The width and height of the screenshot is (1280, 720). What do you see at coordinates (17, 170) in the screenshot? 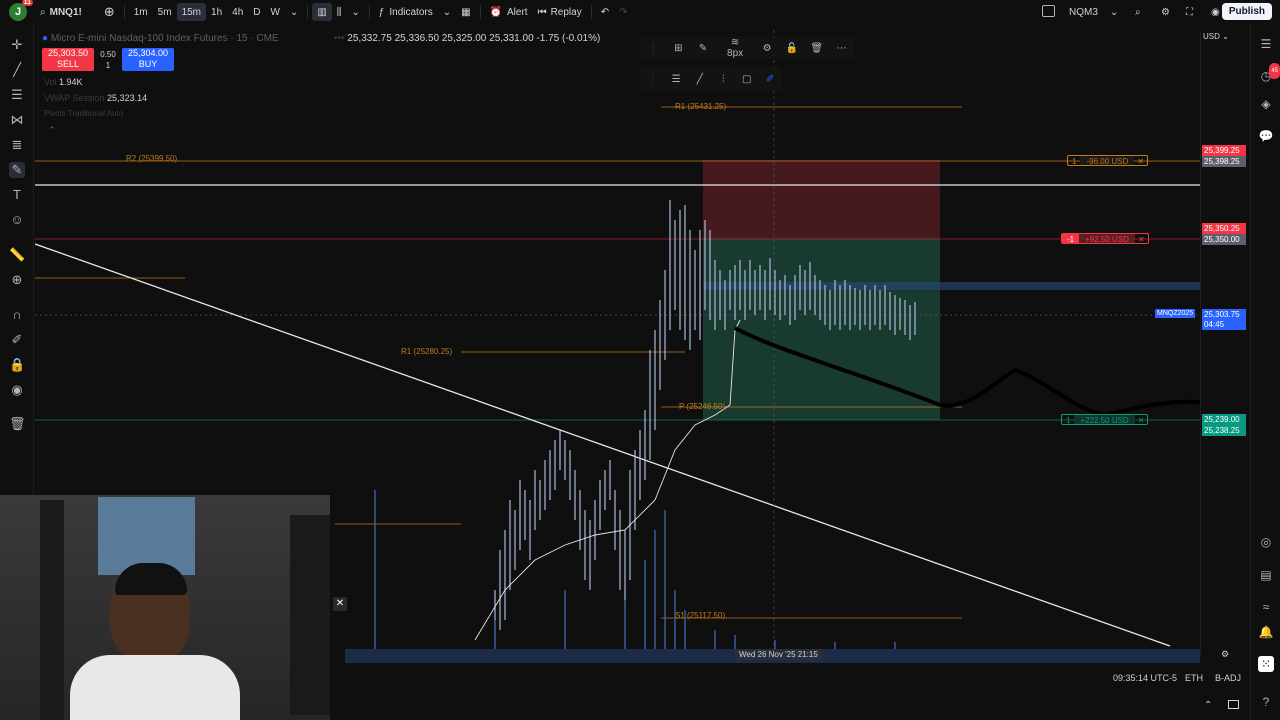
I see `brush-icon: ✎` at bounding box center [17, 170].